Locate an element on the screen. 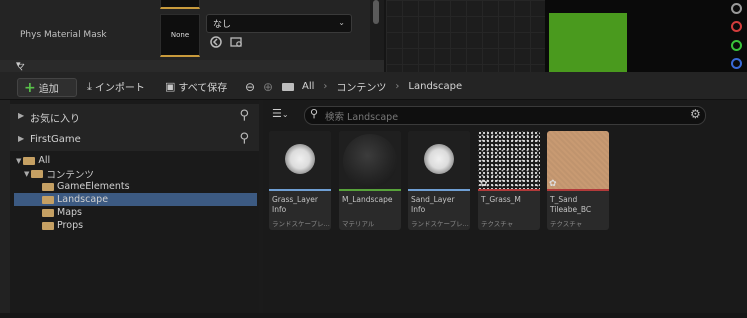 This screenshot has height=318, width=747. blue-pin-icon is located at coordinates (736, 63).